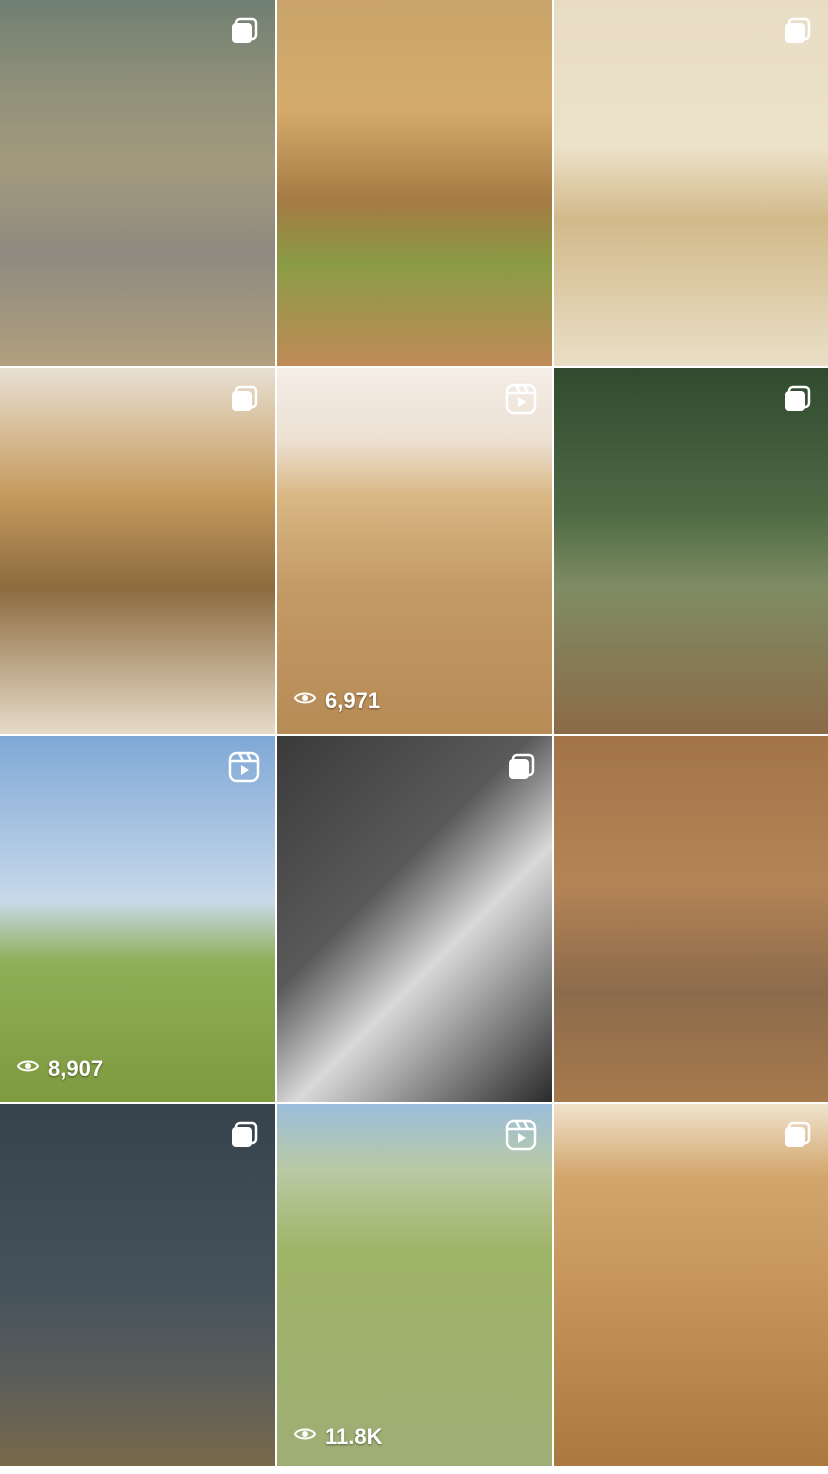 The width and height of the screenshot is (828, 1474). I want to click on bottom-divider, so click(414, 1470).